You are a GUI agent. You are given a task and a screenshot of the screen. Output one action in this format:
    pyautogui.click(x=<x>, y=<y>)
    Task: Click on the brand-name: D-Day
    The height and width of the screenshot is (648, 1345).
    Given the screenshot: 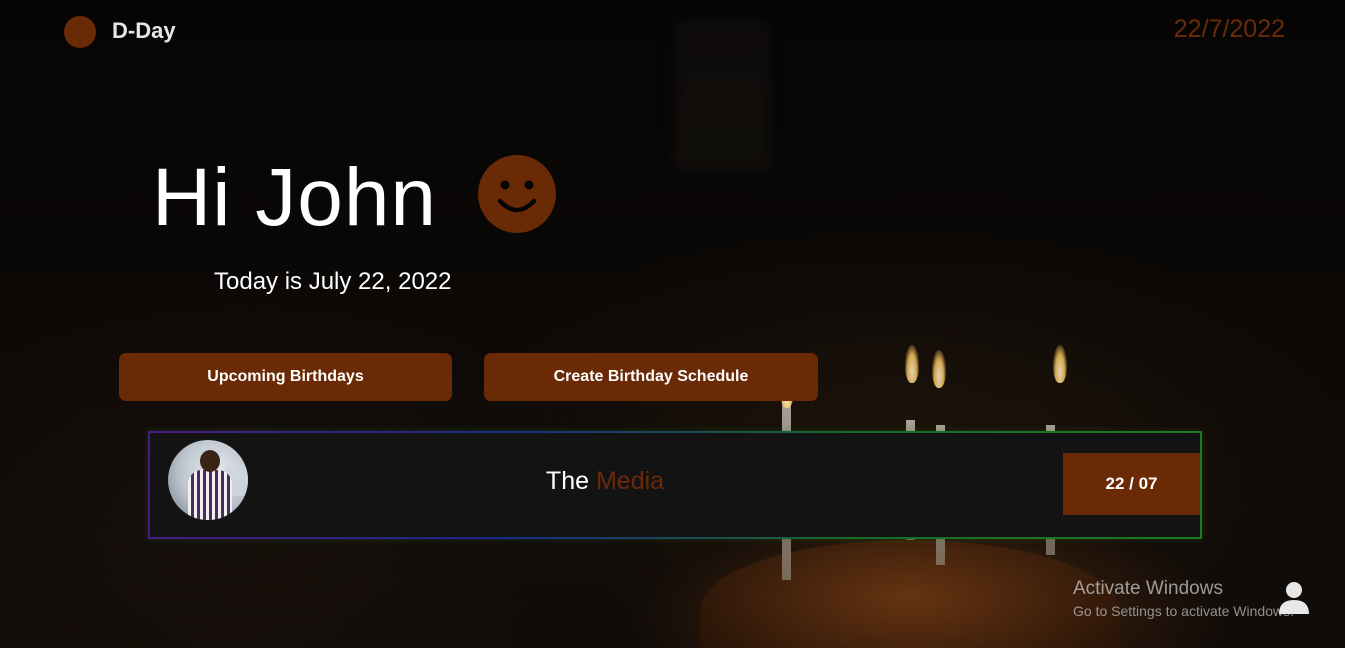 What is the action you would take?
    pyautogui.click(x=144, y=31)
    